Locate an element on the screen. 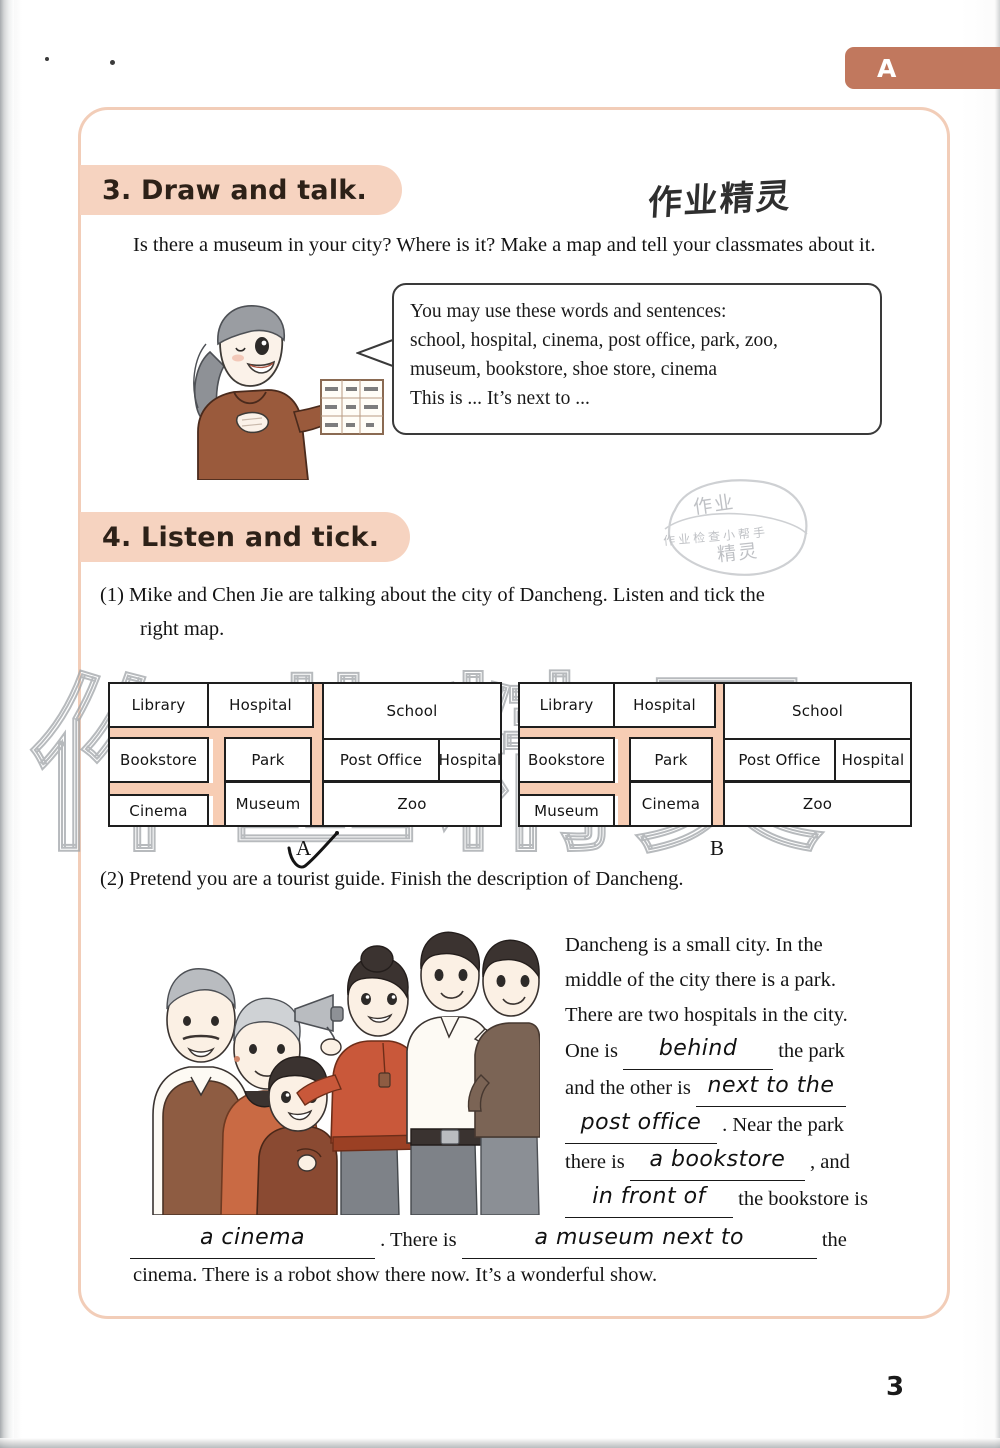 Image resolution: width=1000 pixels, height=1448 pixels. map-b-cell-hospital-top: Hospital is located at coordinates (664, 705).